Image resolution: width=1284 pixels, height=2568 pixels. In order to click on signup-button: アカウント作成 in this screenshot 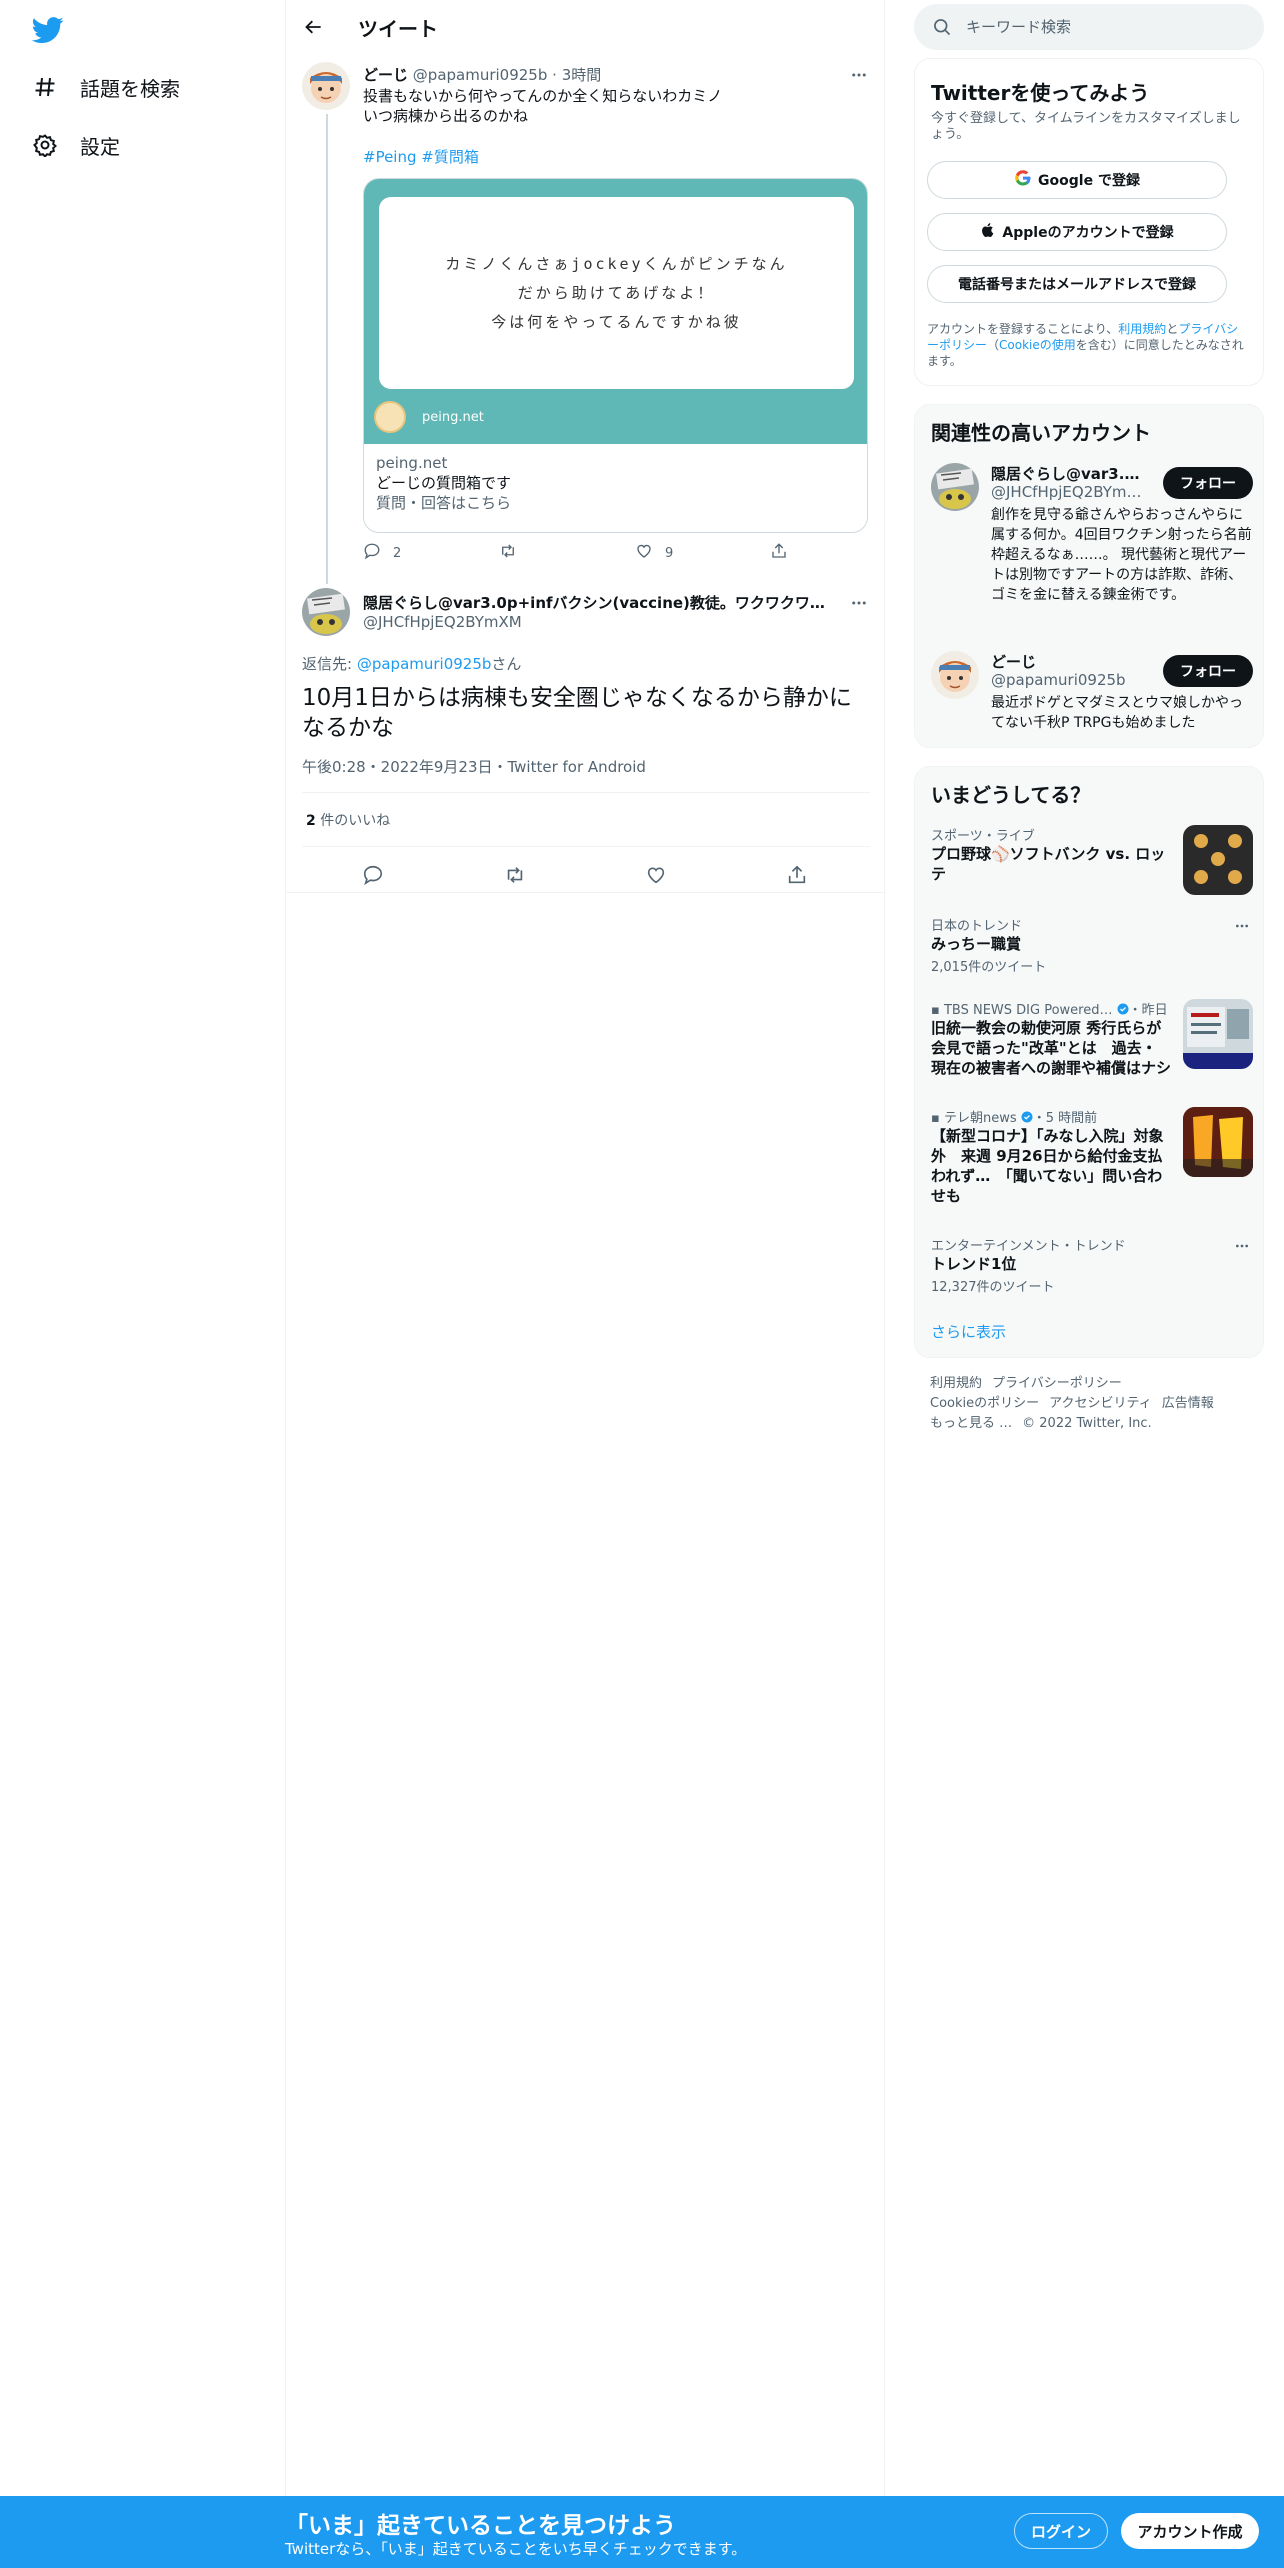, I will do `click(1190, 2531)`.